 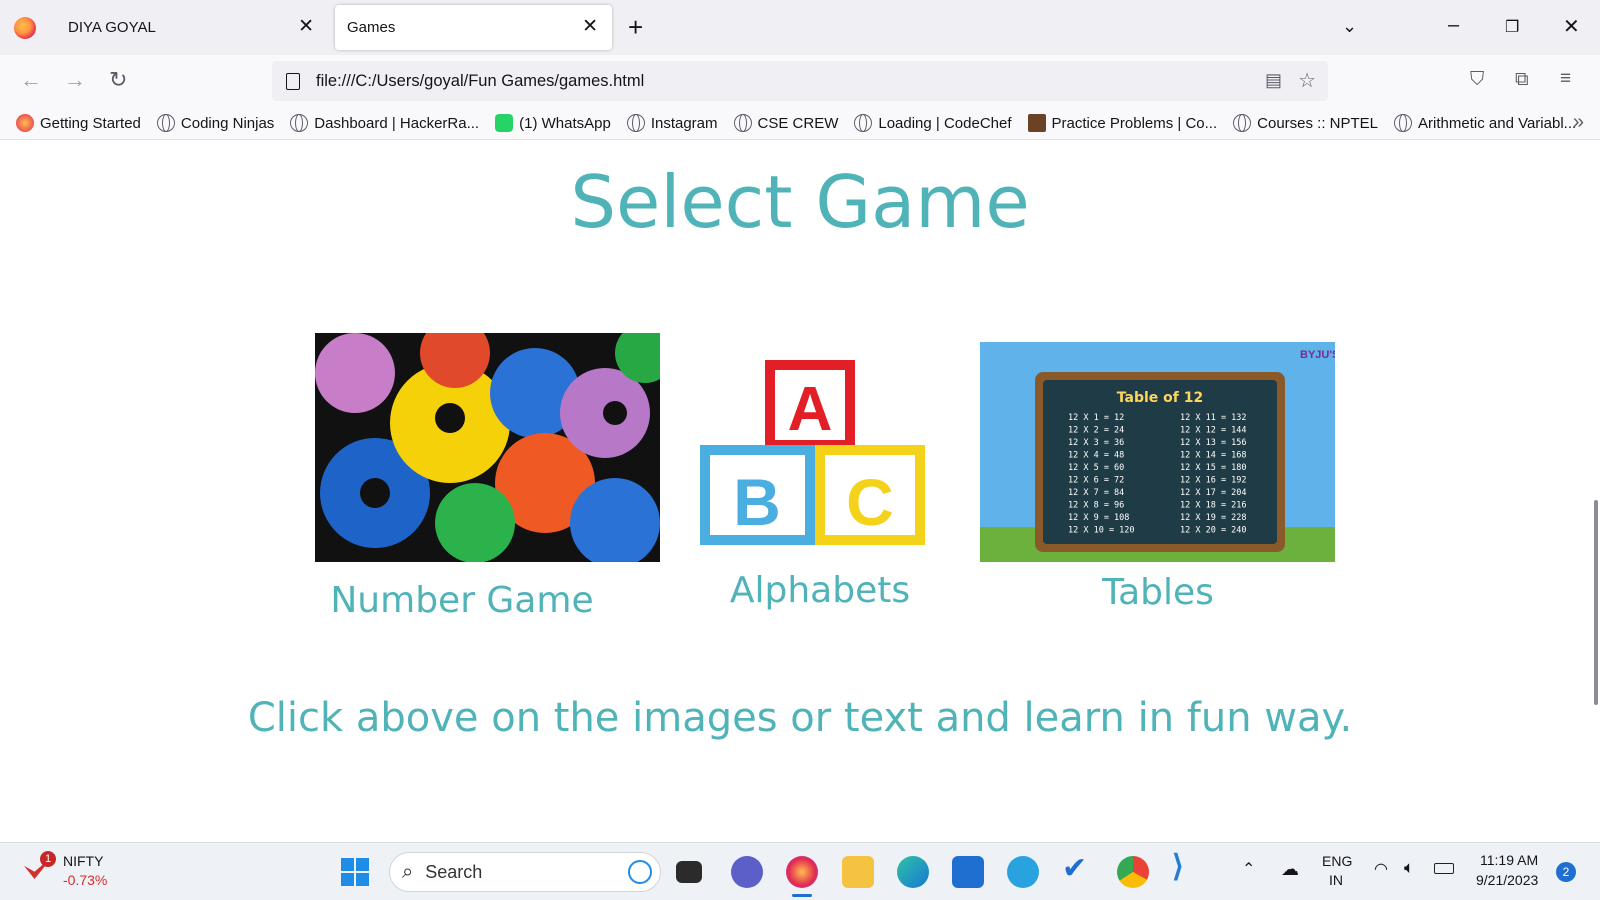 What do you see at coordinates (800, 202) in the screenshot?
I see `page-title: Select Game` at bounding box center [800, 202].